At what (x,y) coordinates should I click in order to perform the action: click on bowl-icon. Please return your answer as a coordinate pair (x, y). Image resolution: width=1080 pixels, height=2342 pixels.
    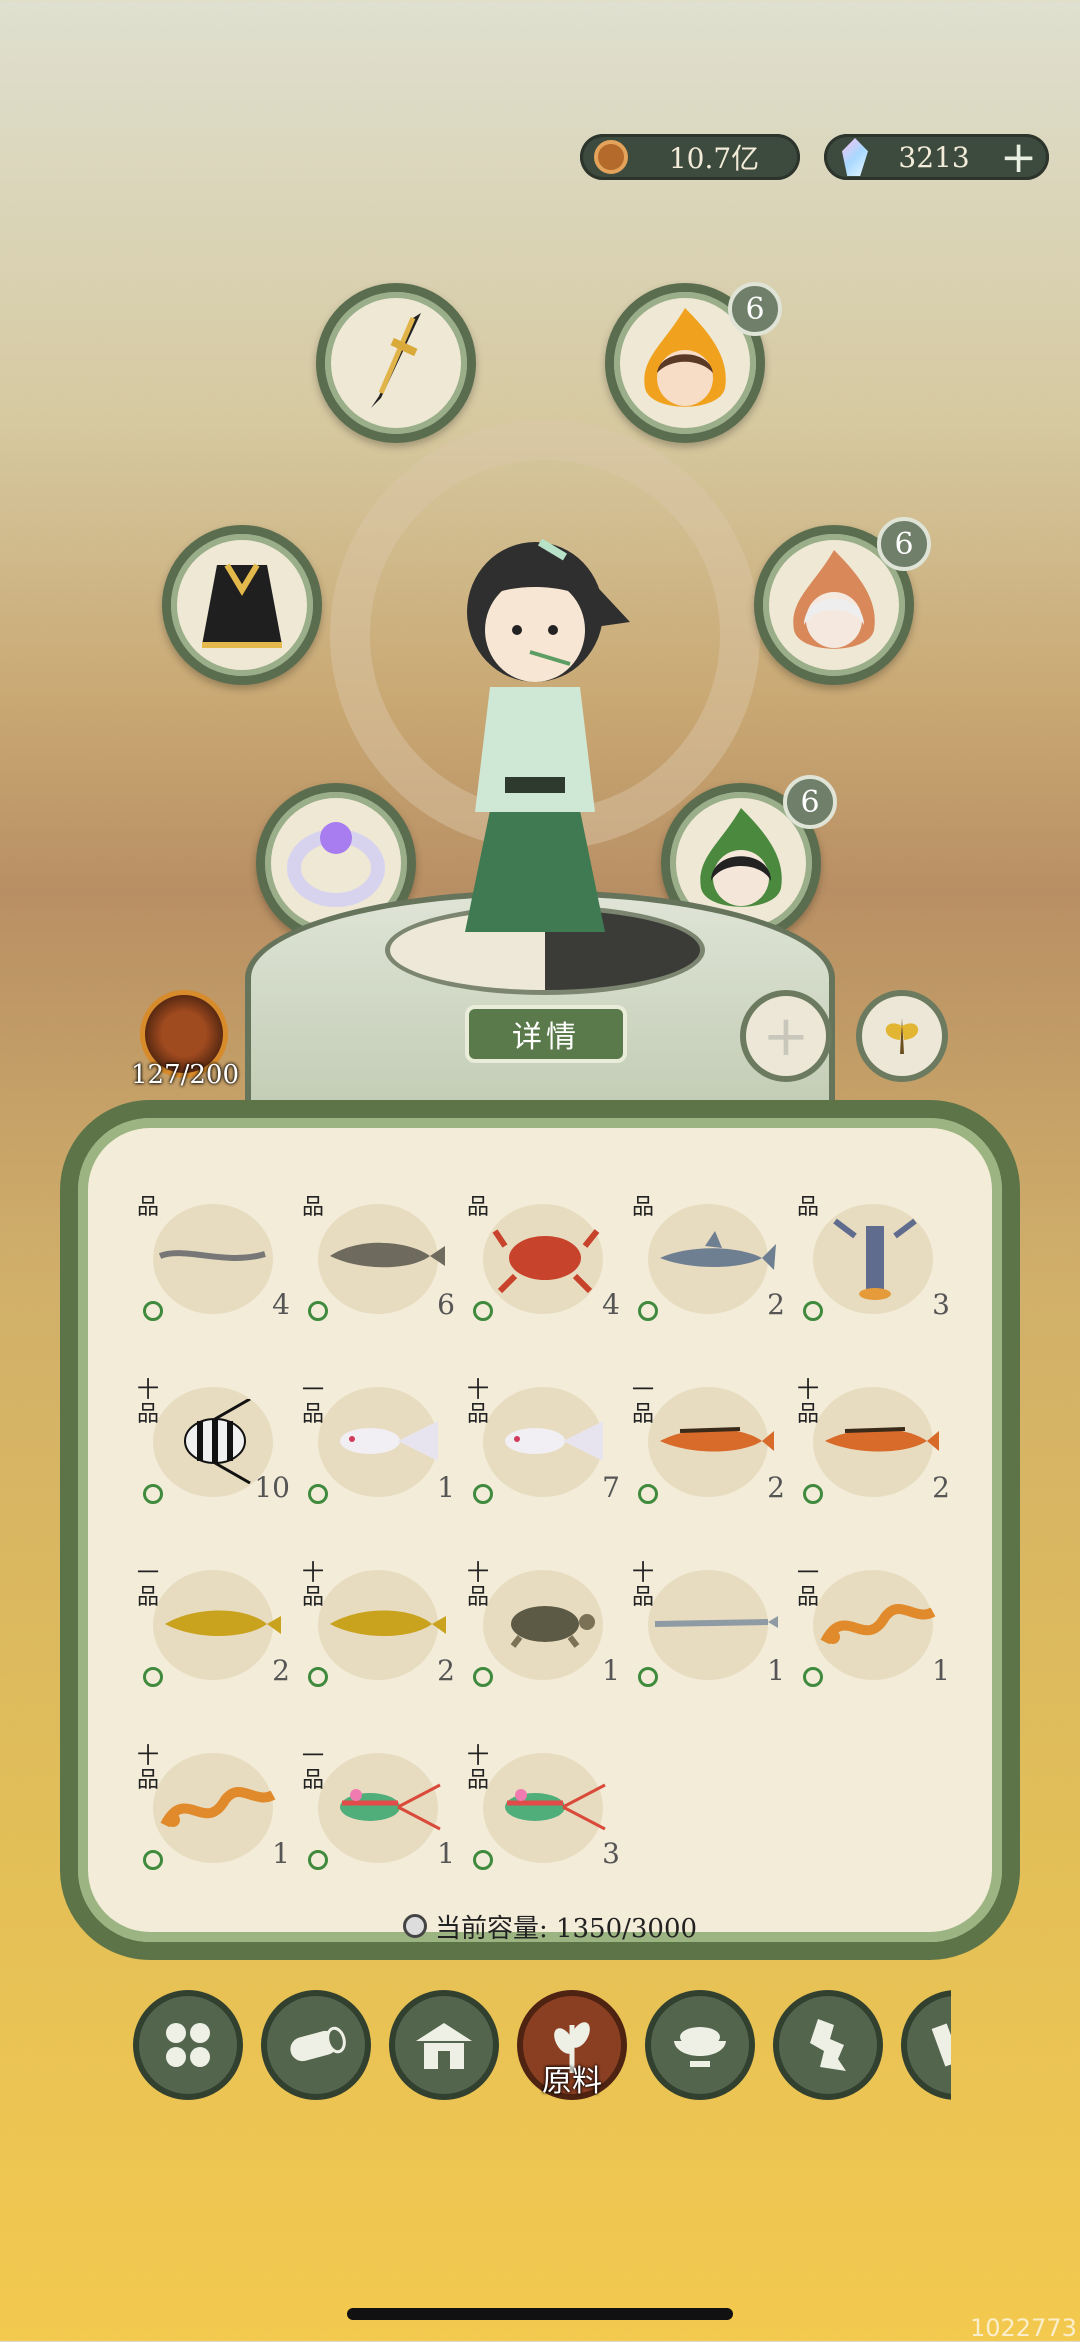
    Looking at the image, I should click on (700, 2047).